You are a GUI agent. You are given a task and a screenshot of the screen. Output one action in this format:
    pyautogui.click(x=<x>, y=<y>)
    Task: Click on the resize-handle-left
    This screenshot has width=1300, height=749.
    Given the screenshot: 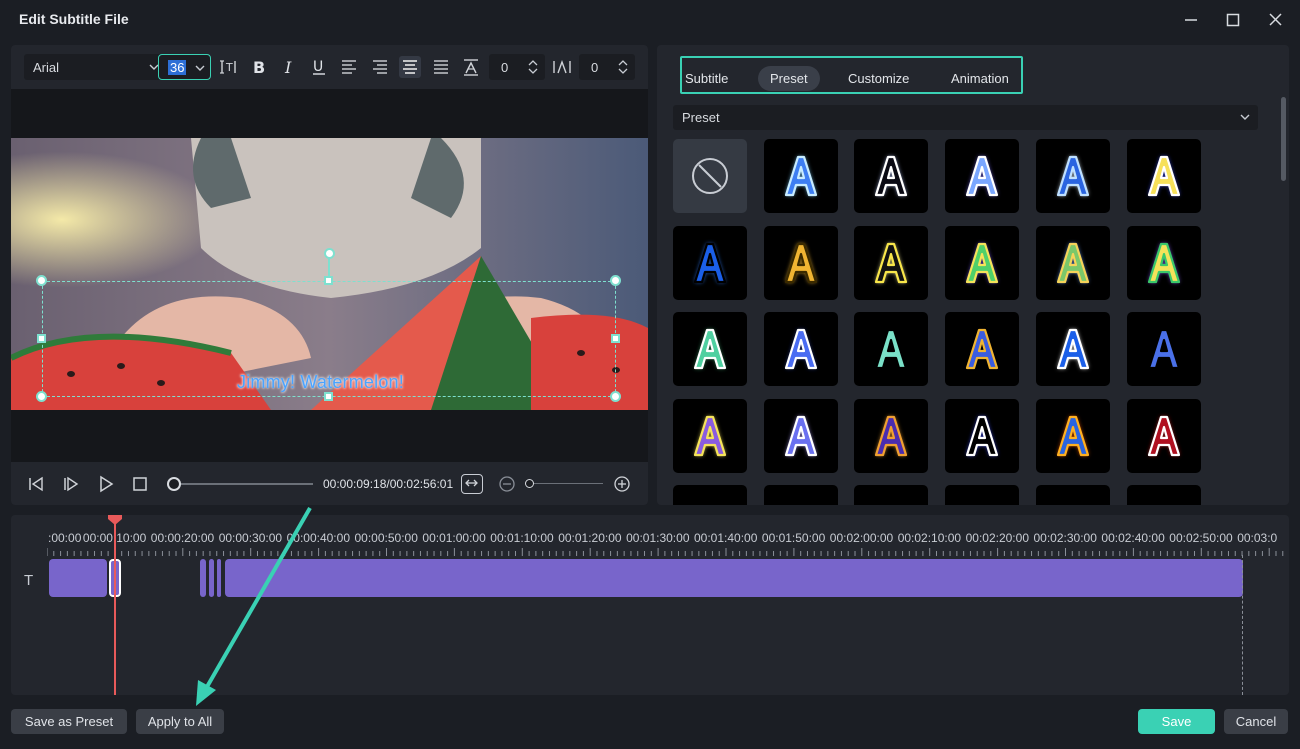 What is the action you would take?
    pyautogui.click(x=41, y=338)
    